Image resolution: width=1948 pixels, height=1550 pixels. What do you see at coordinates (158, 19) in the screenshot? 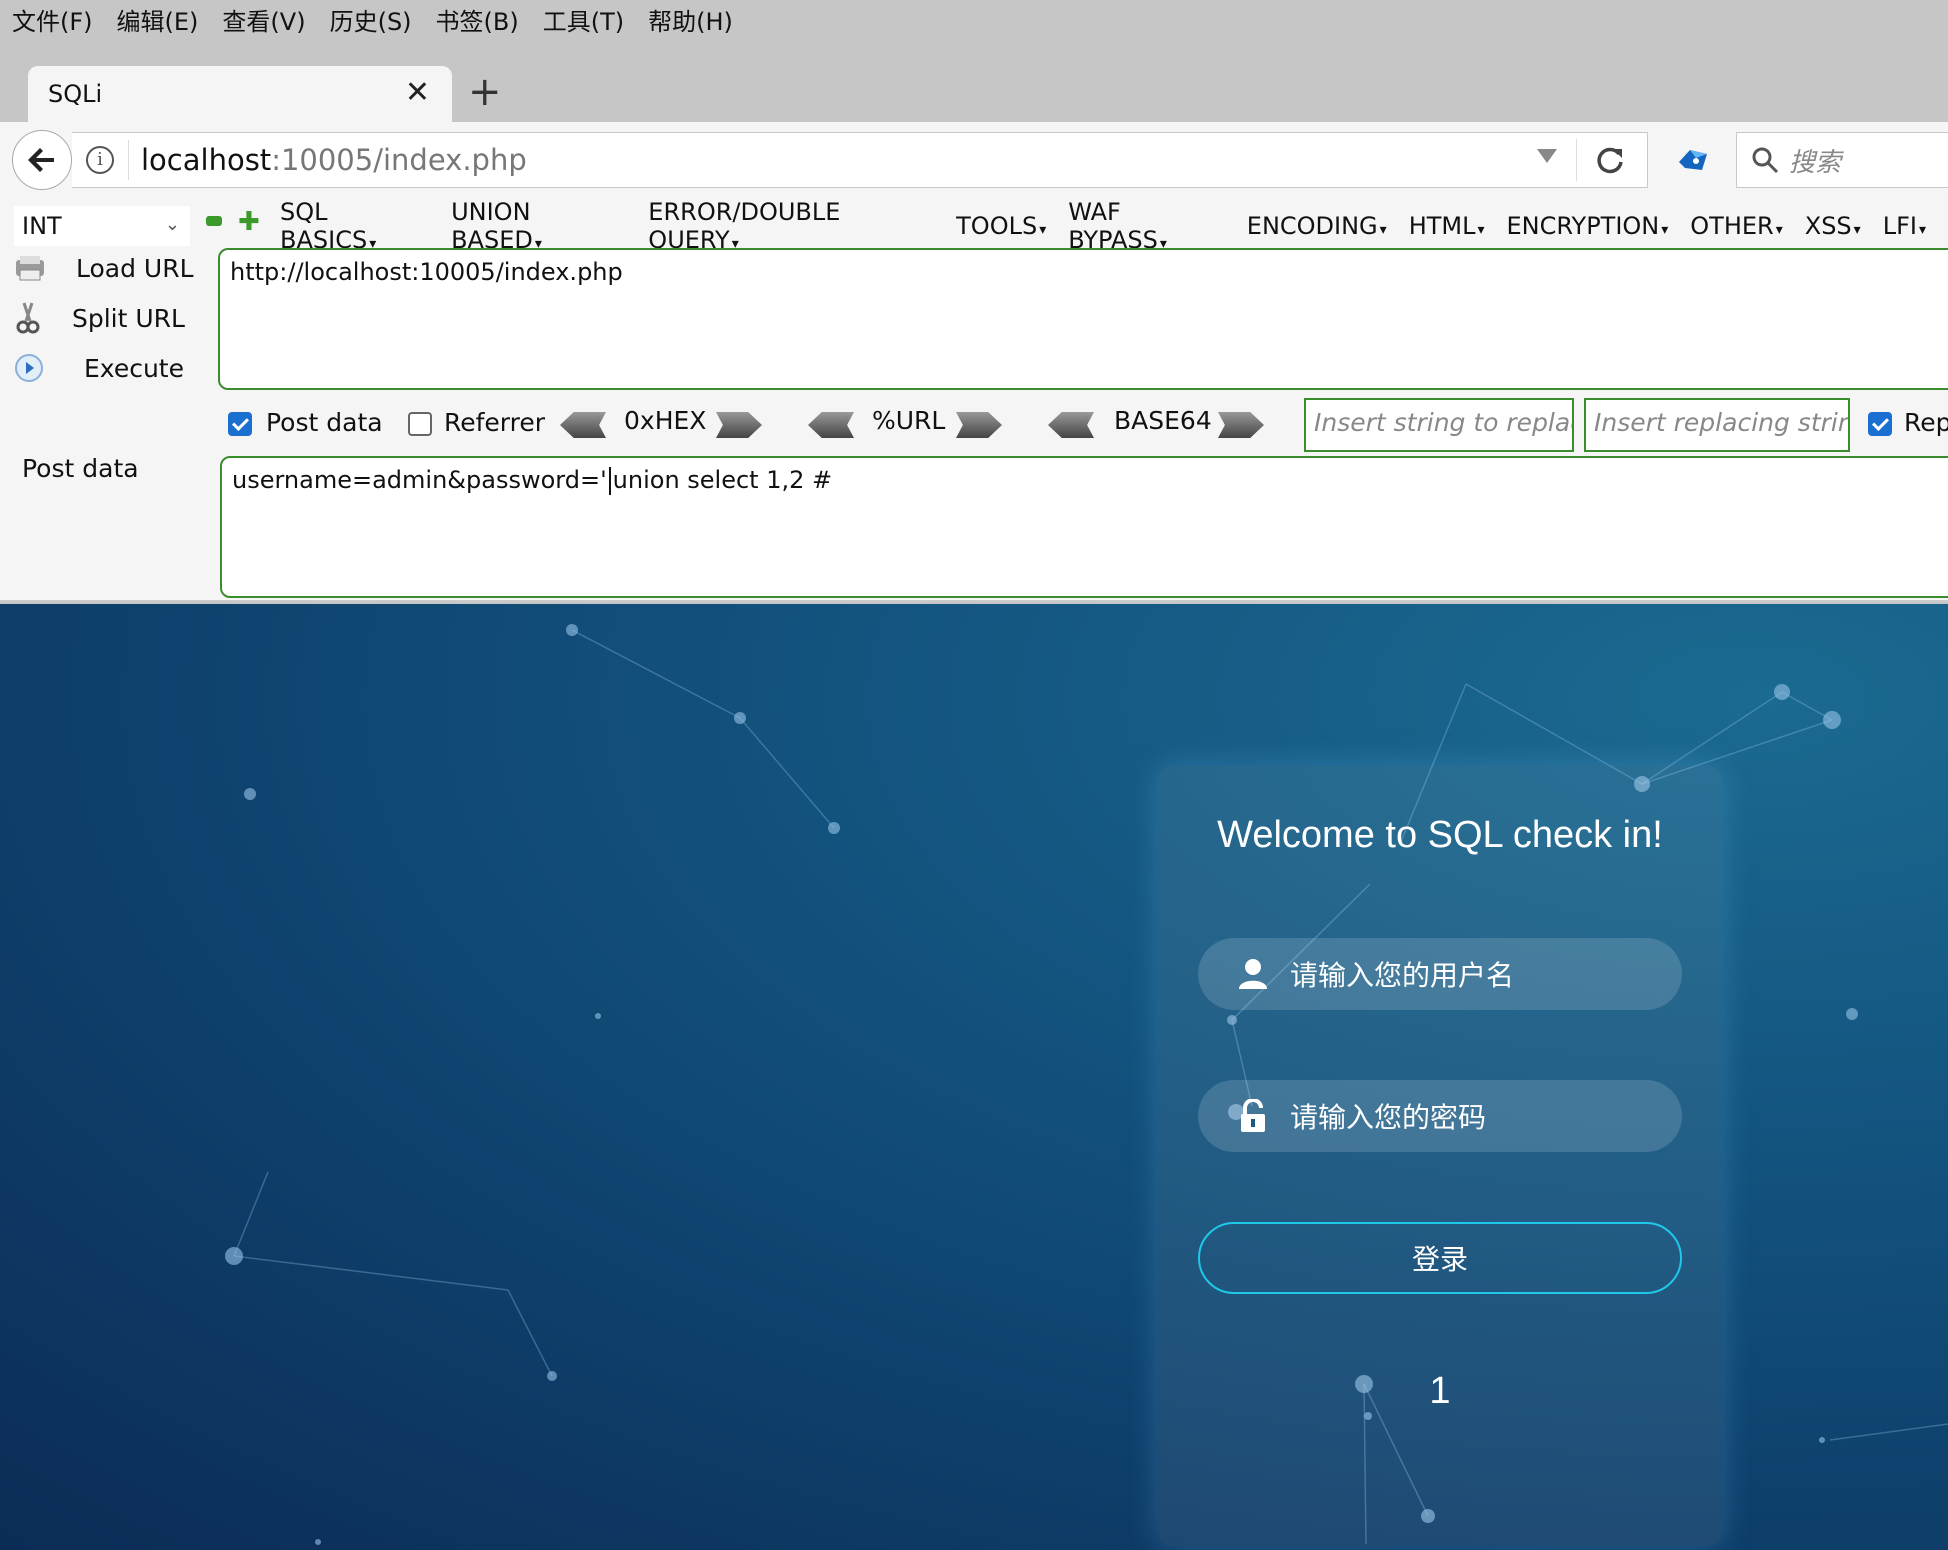
I see `menu-edit: 编辑(E)` at bounding box center [158, 19].